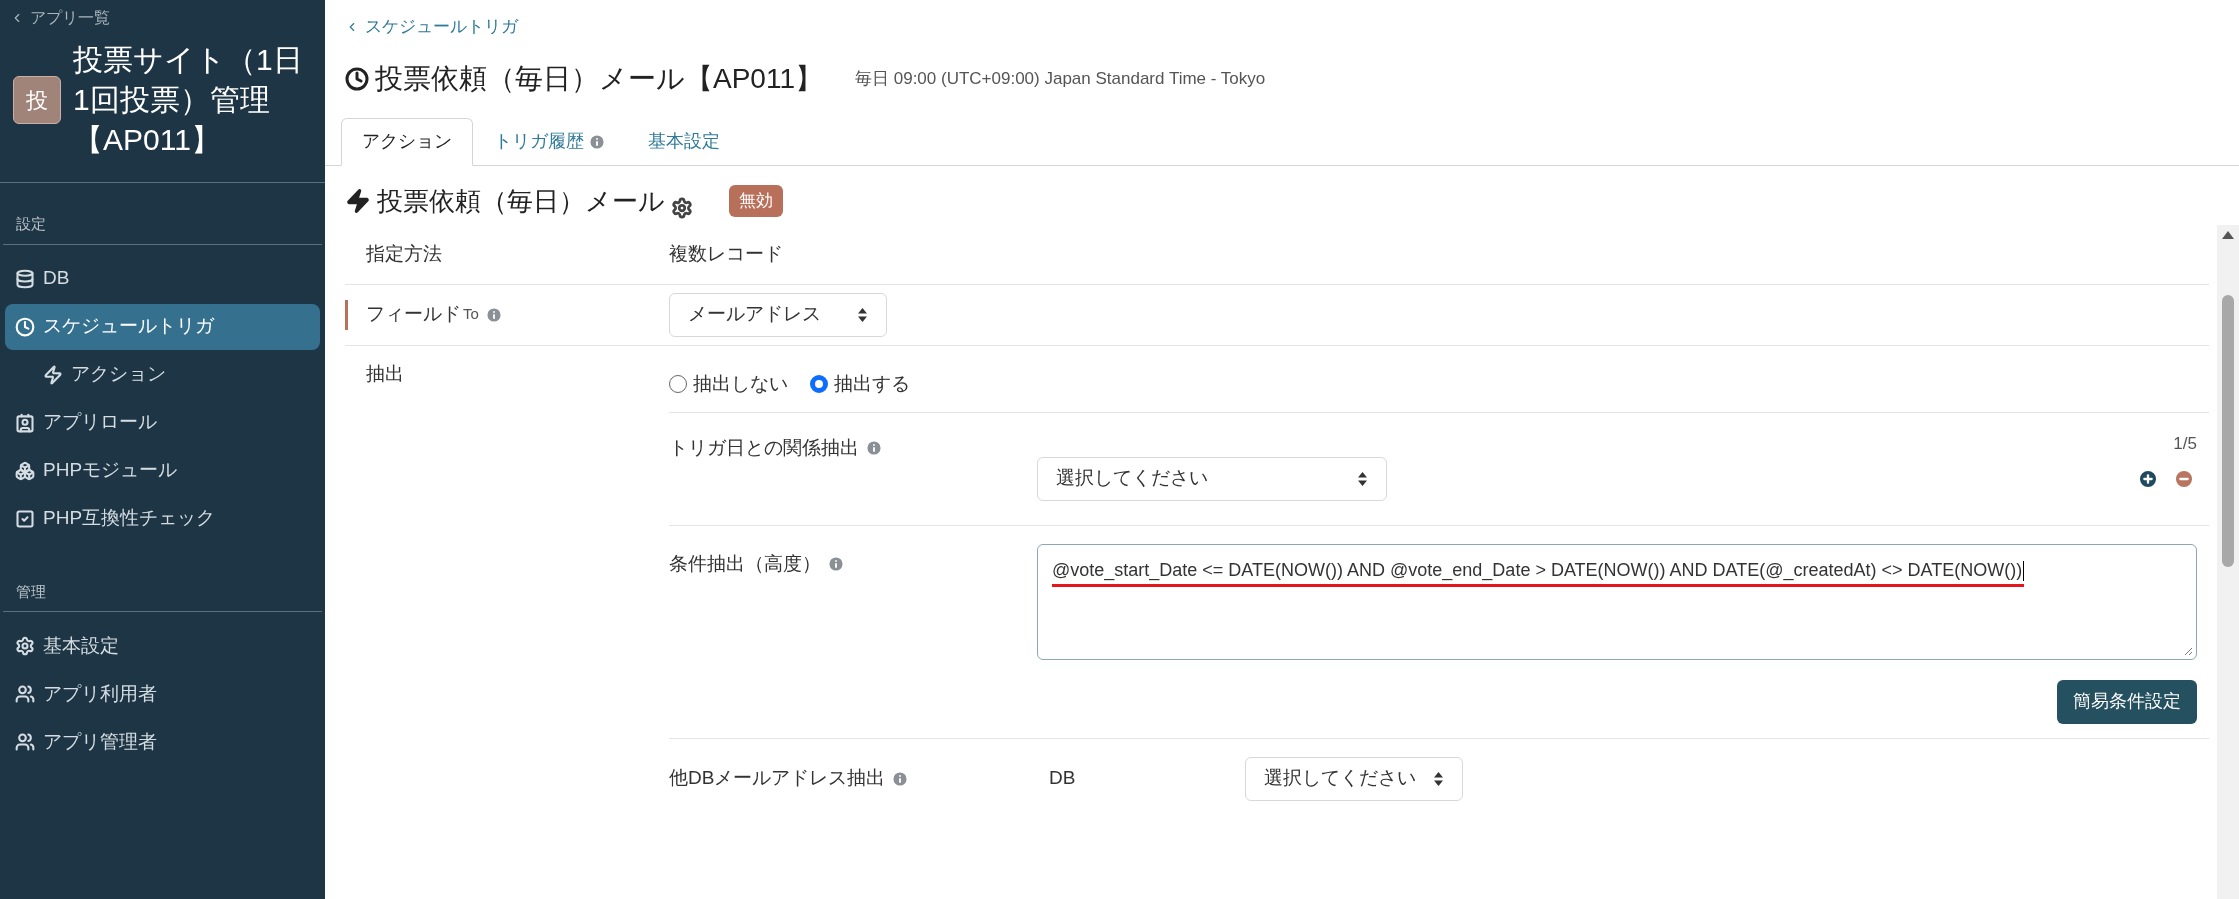  I want to click on sidebar-item: アプリロール, so click(162, 422).